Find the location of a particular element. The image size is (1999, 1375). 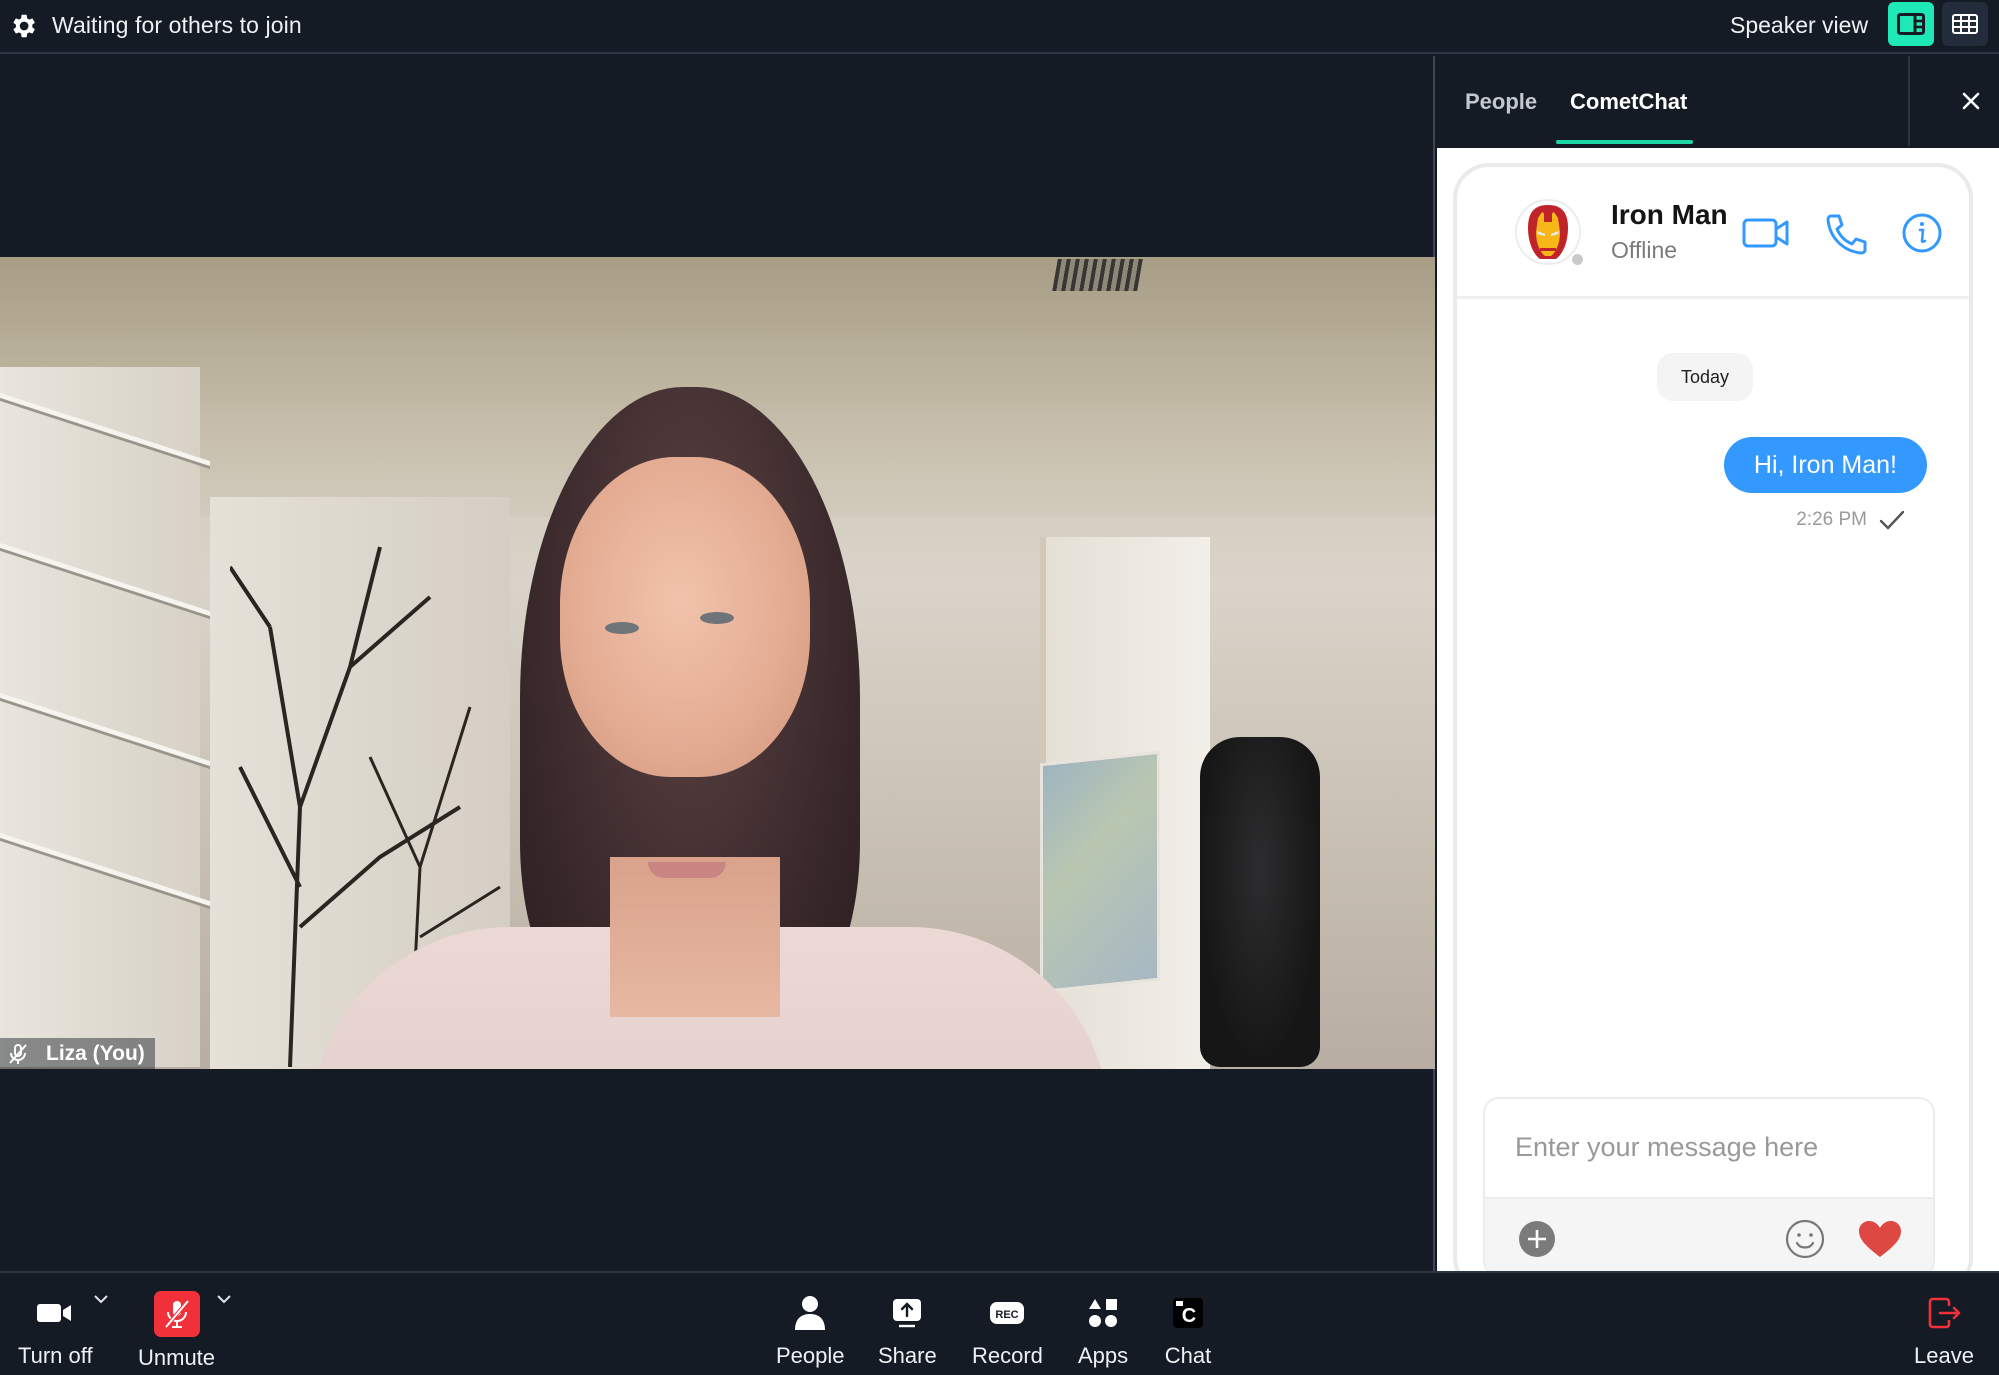

add-attachment-icon is located at coordinates (1537, 1239).